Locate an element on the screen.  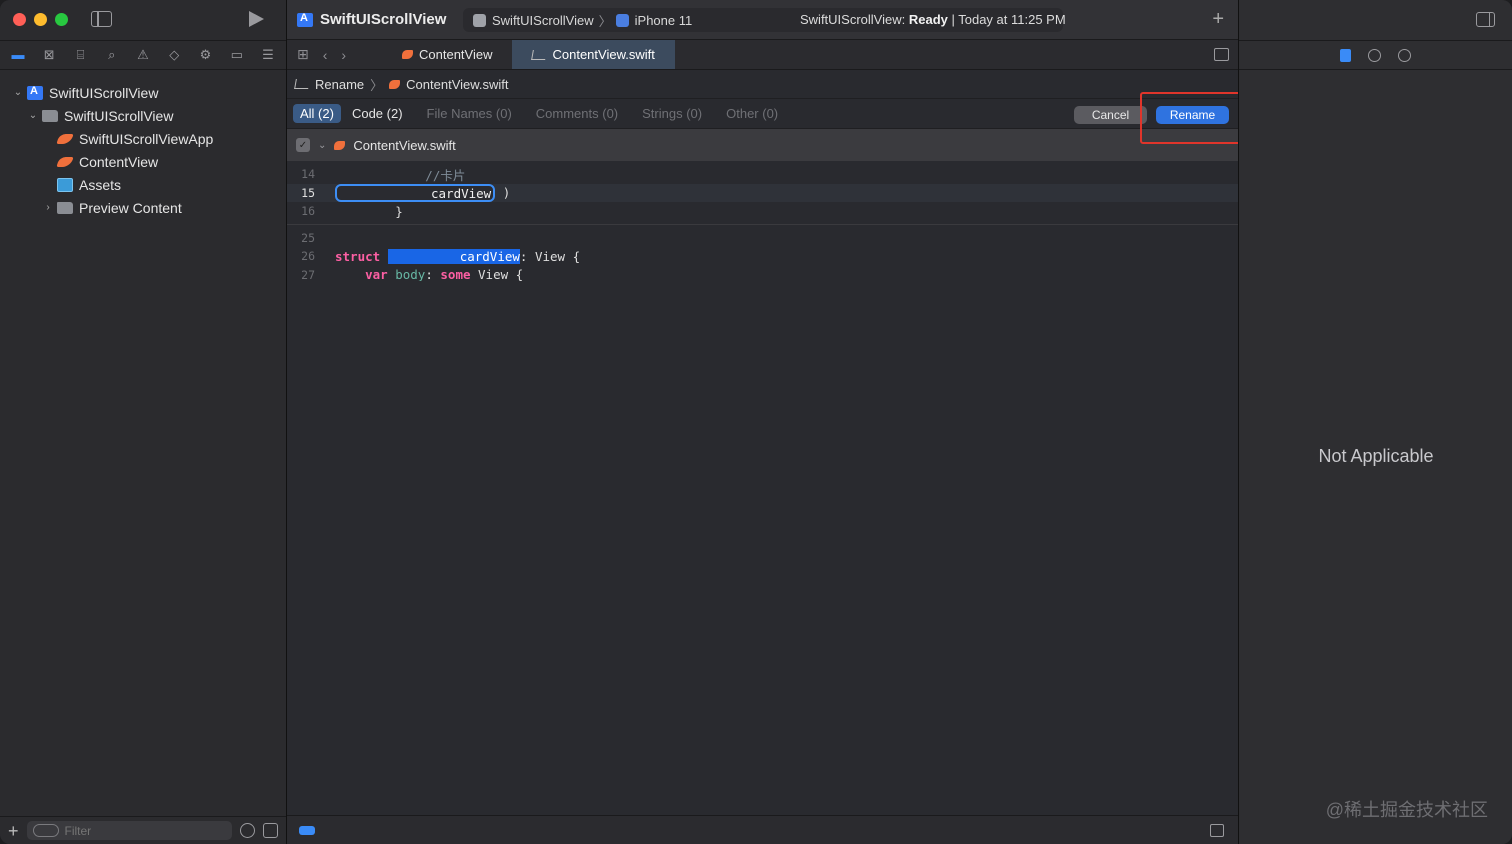
console-toggle-icon is located at coordinates (1217, 830).